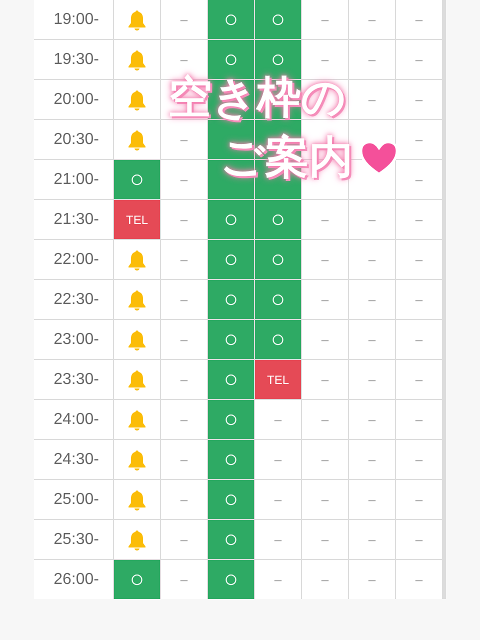 The width and height of the screenshot is (480, 640). I want to click on time-cell: 22:30-, so click(73, 299).